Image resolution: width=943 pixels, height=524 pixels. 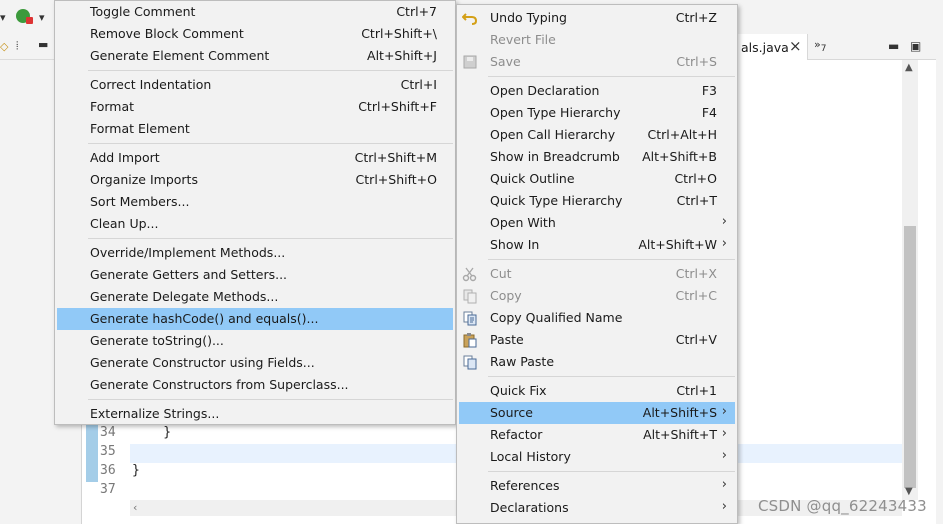 What do you see at coordinates (597, 457) in the screenshot?
I see `menu-item-local-history: Local History ›` at bounding box center [597, 457].